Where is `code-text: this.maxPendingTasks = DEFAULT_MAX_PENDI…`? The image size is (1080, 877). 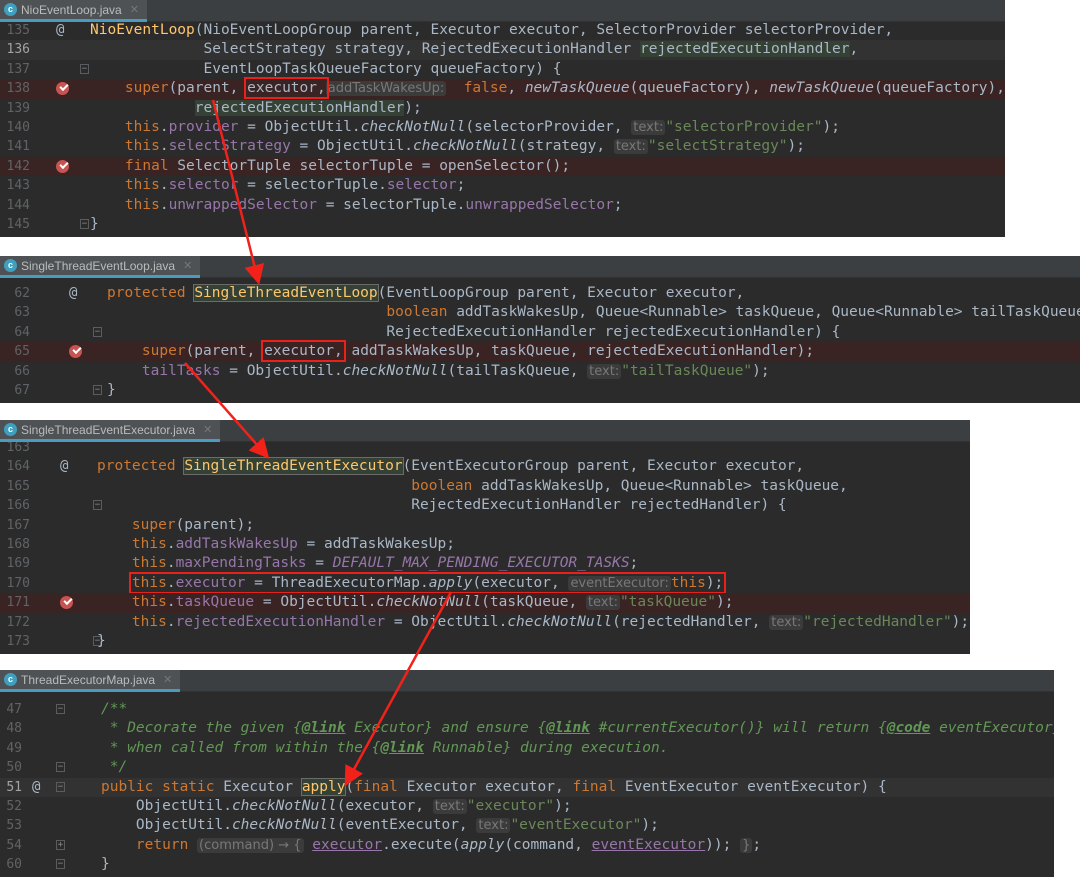 code-text: this.maxPendingTasks = DEFAULT_MAX_PENDI… is located at coordinates (367, 563).